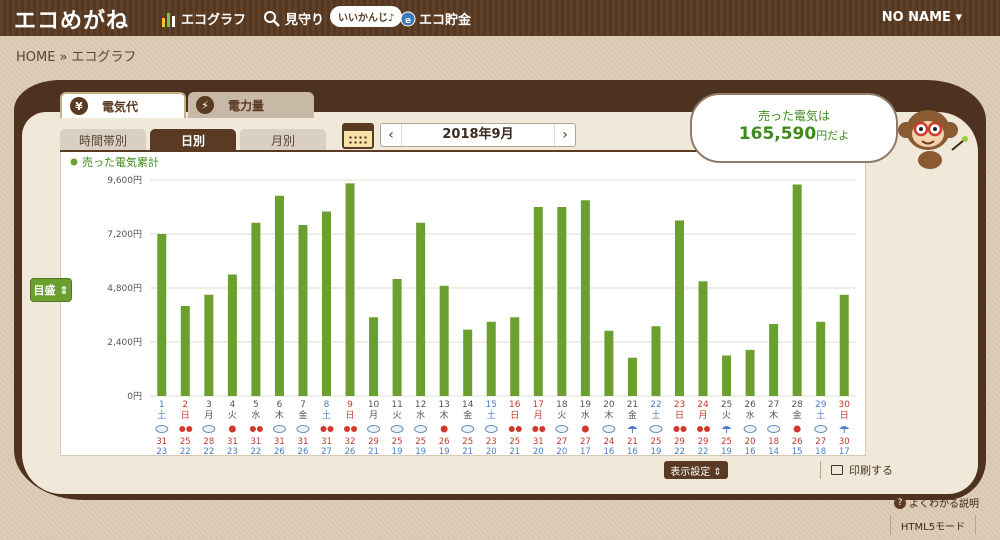 This screenshot has height=540, width=1000. Describe the element at coordinates (305, 20) in the screenshot. I see `nav-mimamori-label: 見守り` at that location.